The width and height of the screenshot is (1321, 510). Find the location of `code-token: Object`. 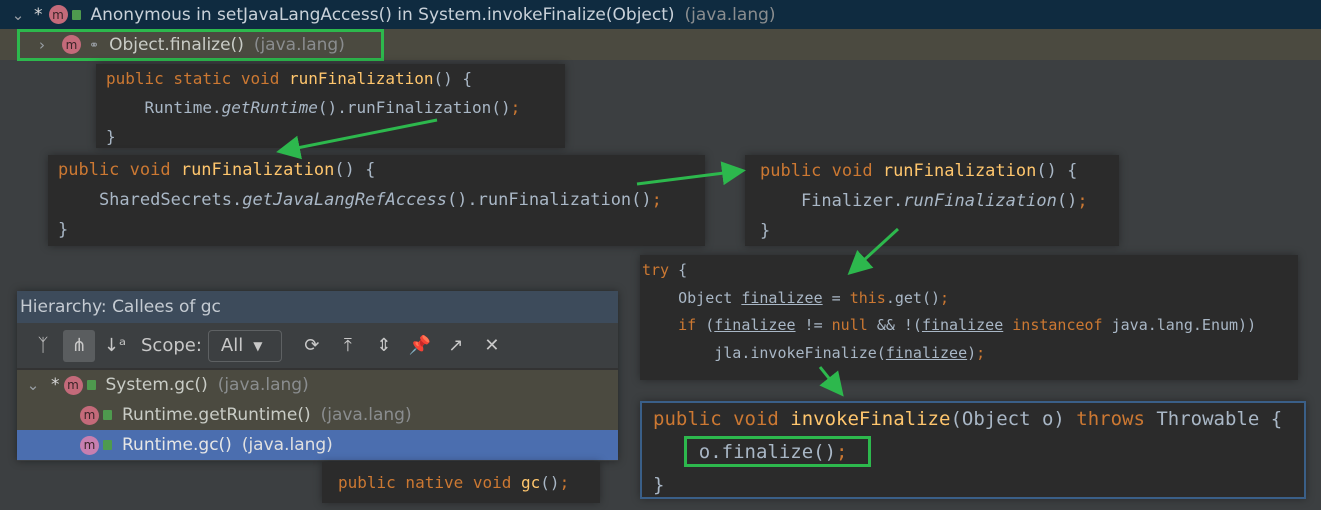

code-token: Object is located at coordinates (692, 297).